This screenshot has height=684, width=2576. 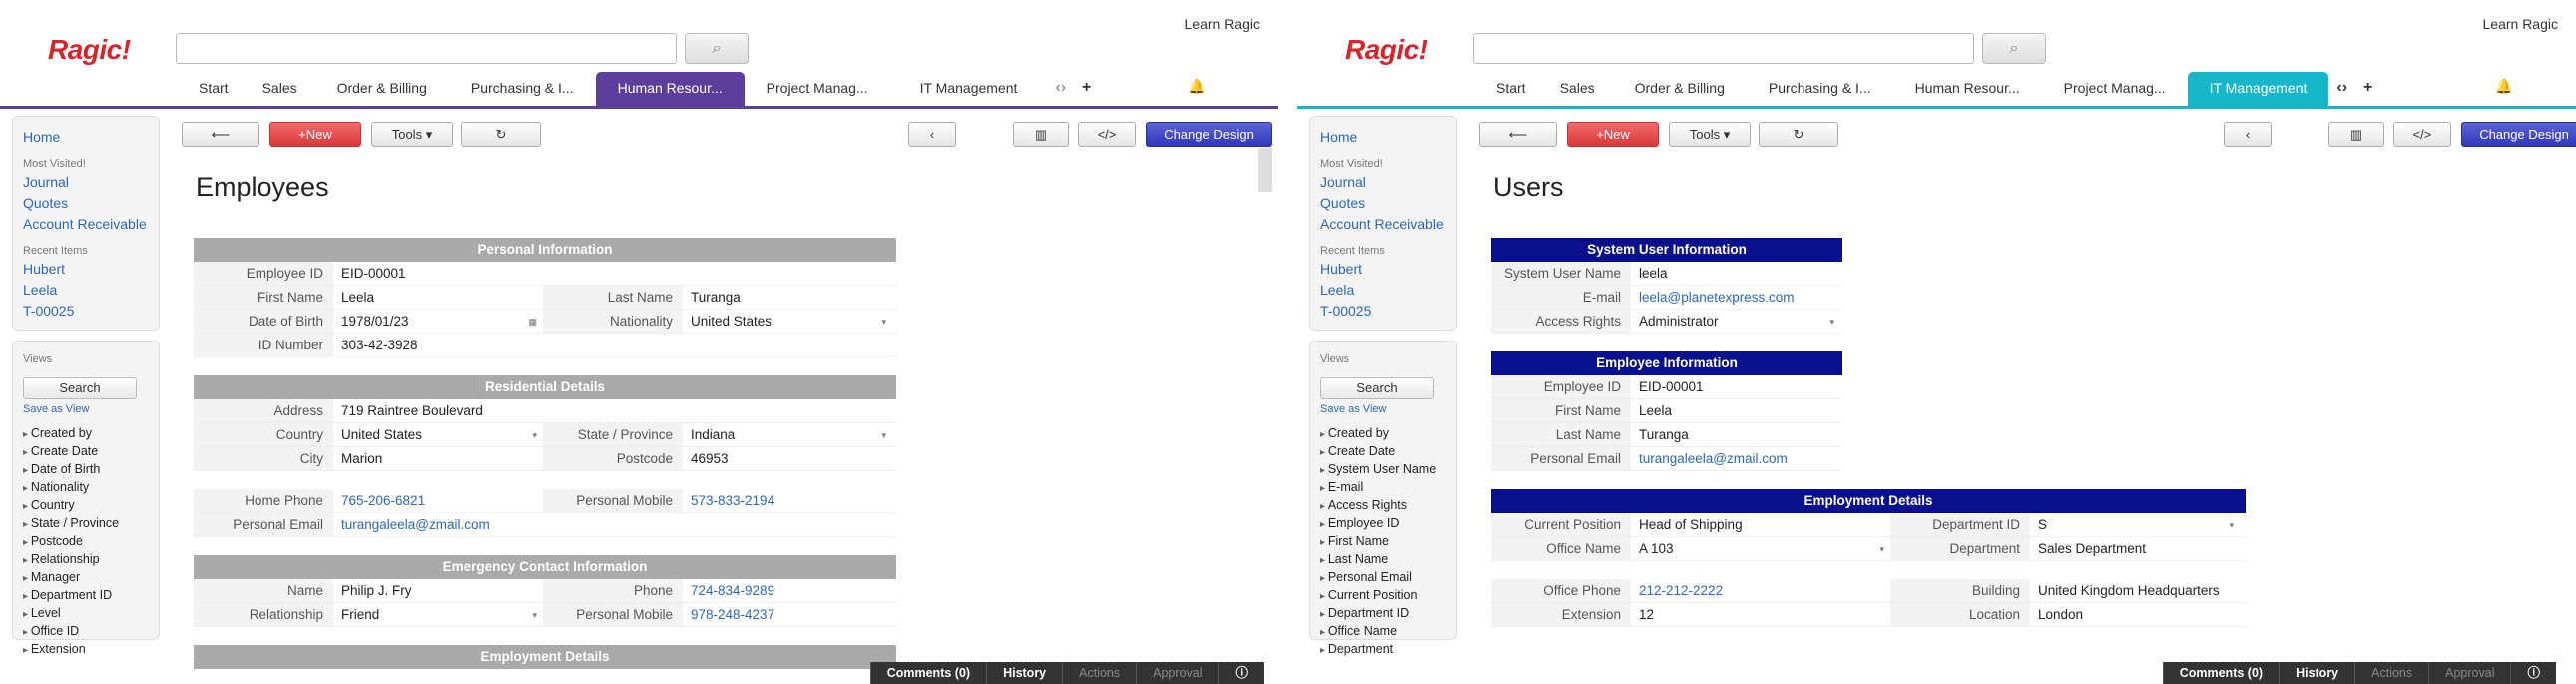 I want to click on filter-item: Level, so click(x=91, y=614).